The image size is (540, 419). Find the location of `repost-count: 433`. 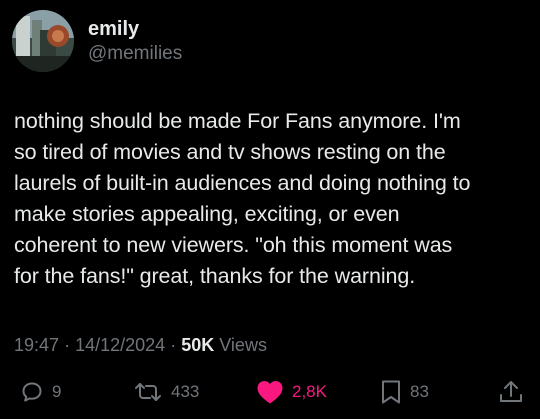

repost-count: 433 is located at coordinates (185, 391).